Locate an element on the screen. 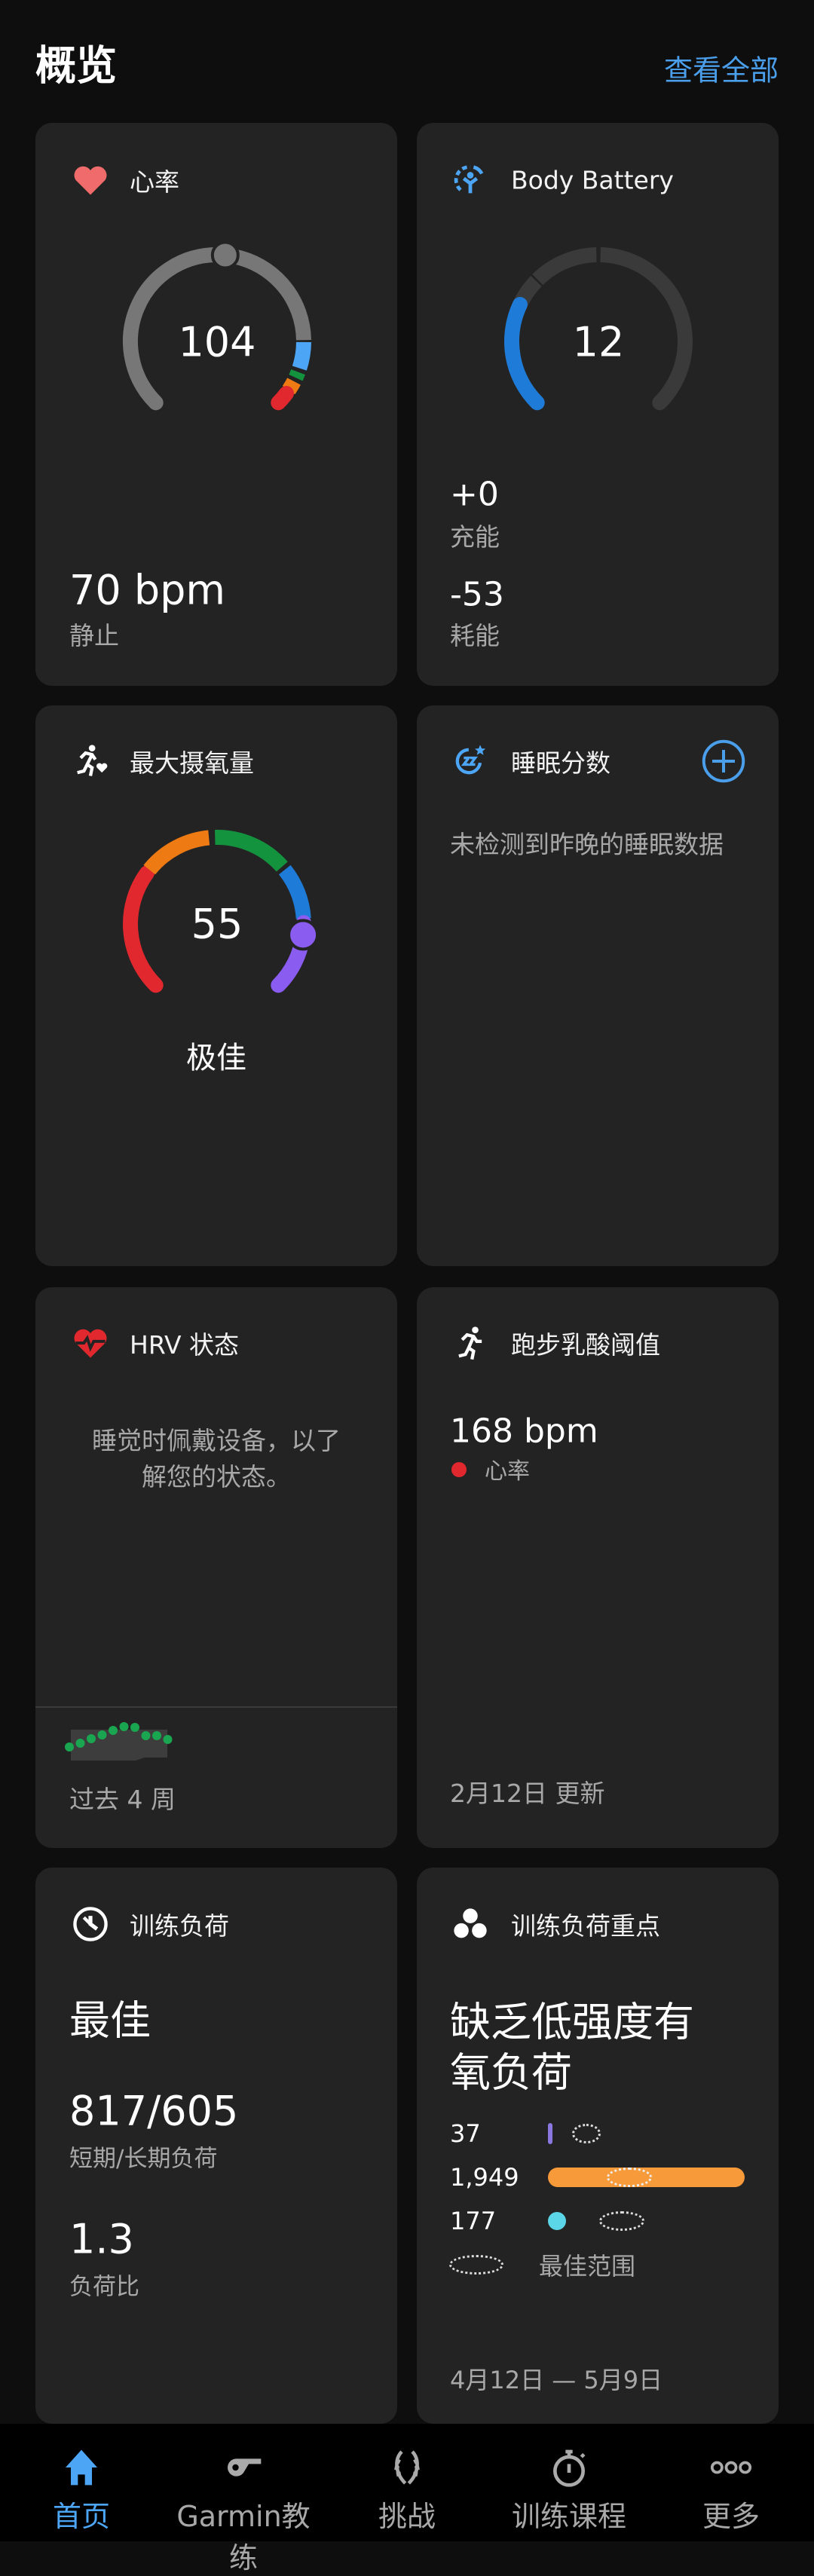  nav-garmin-coach: Garmin教练 is located at coordinates (243, 2499).